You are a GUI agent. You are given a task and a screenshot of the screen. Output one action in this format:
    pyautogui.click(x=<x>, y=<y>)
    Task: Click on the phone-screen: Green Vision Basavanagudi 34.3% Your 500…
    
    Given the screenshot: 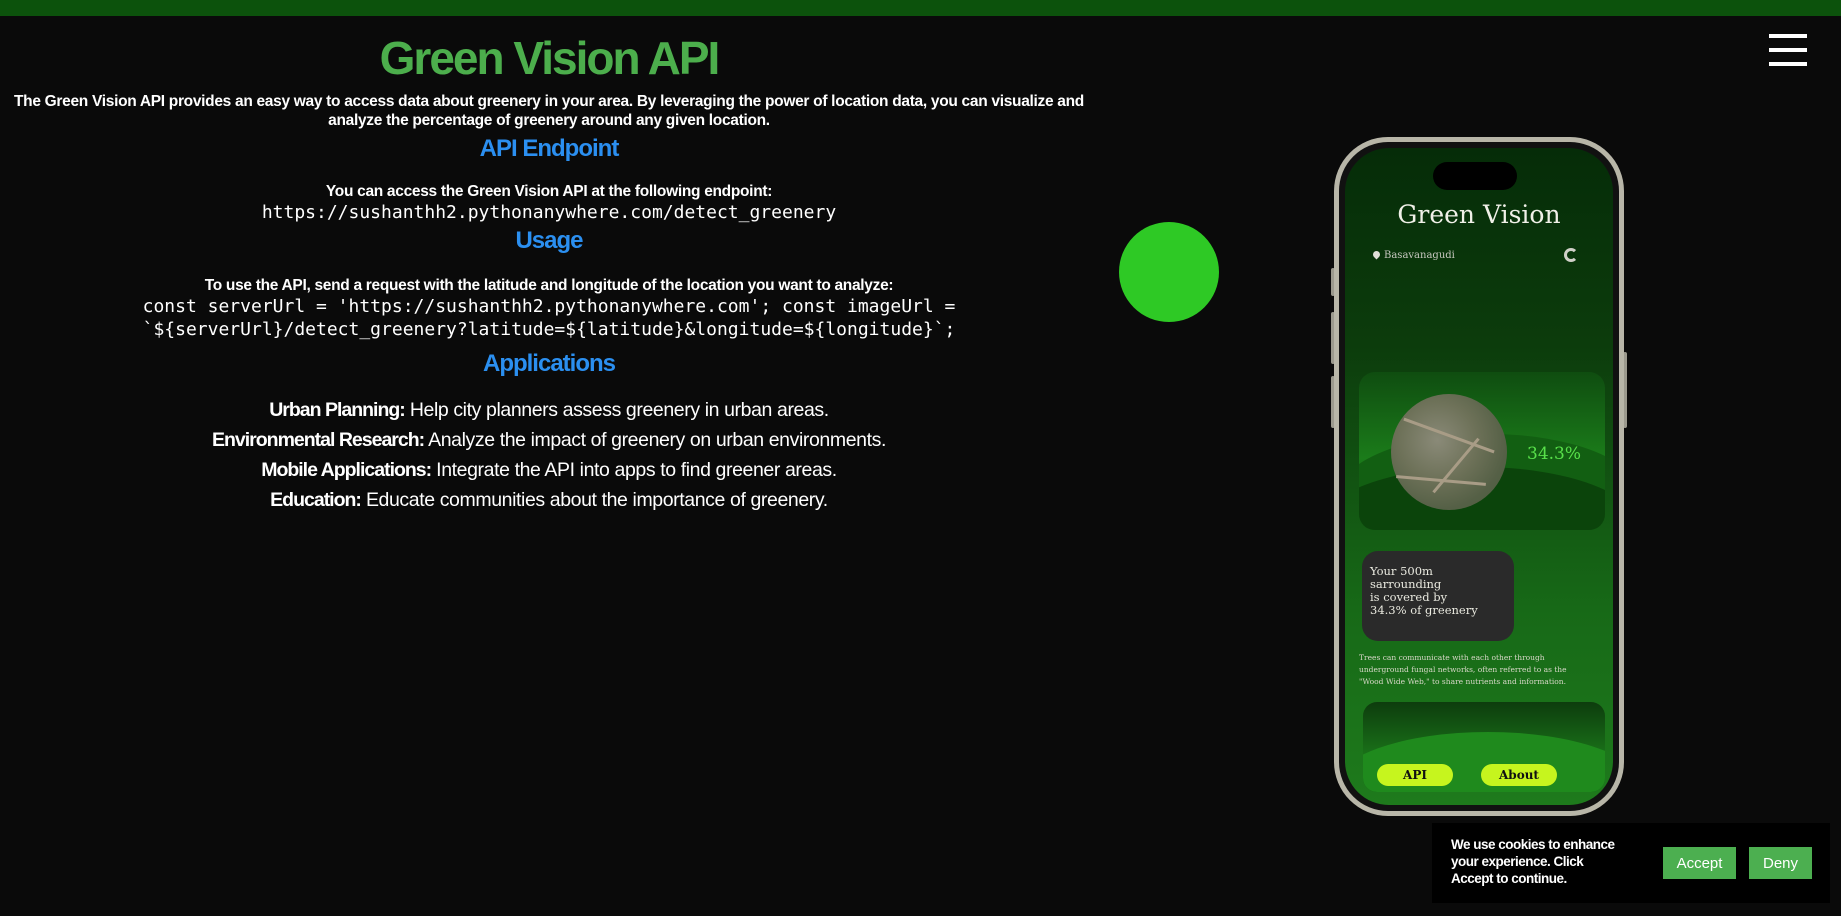 What is the action you would take?
    pyautogui.click(x=1479, y=476)
    